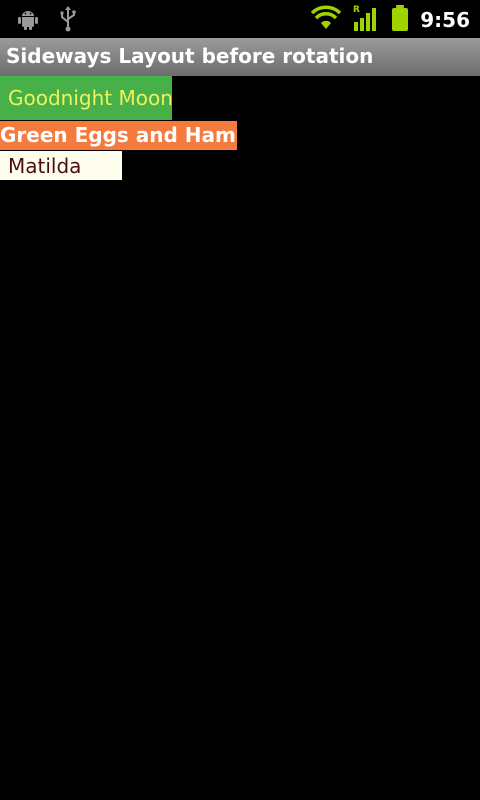 This screenshot has height=800, width=480. I want to click on list-item-label: Goodnight Moon, so click(90, 98).